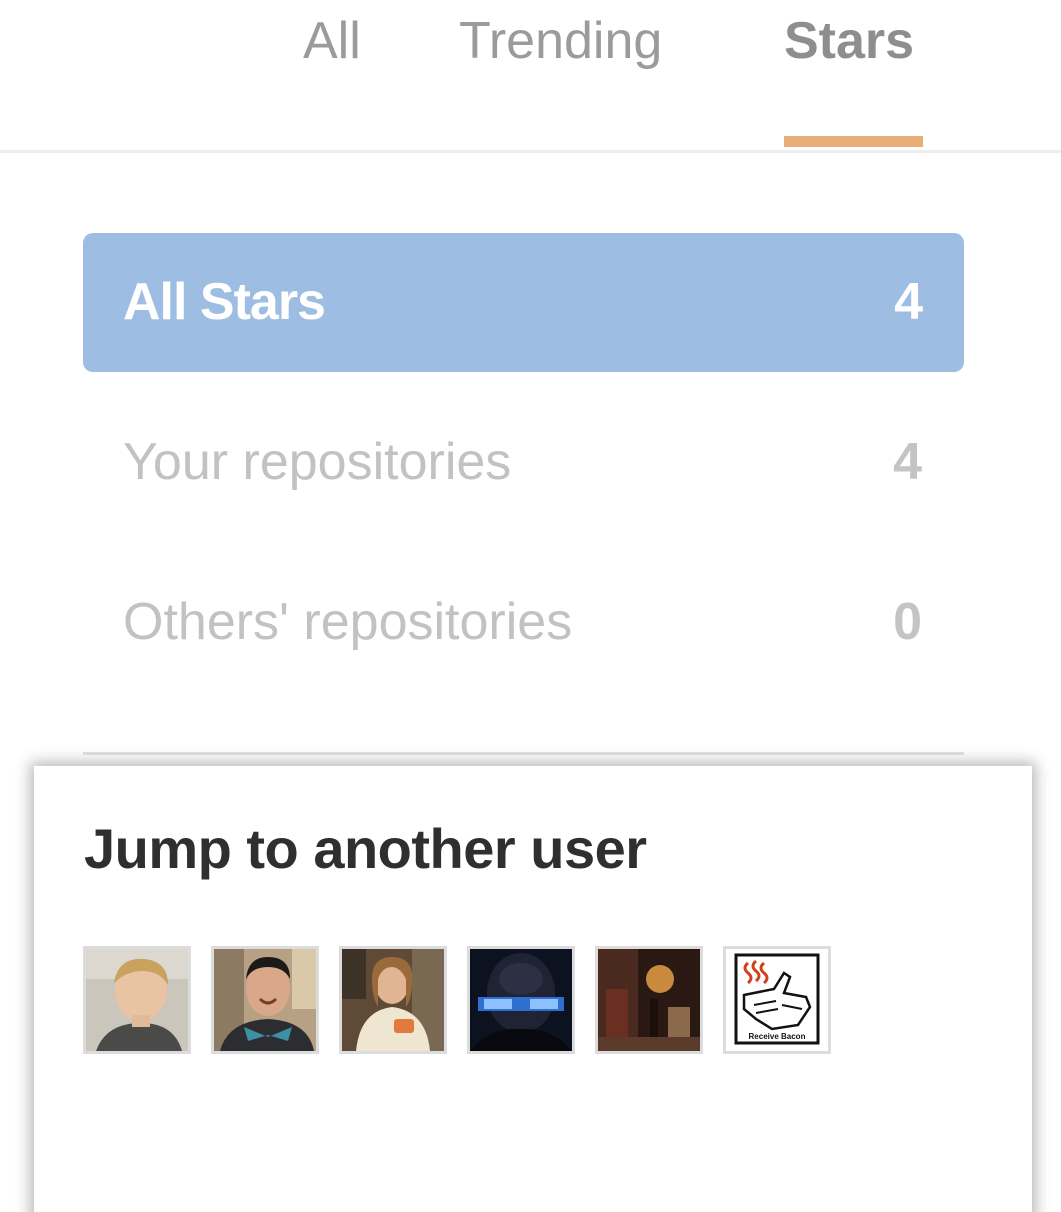  I want to click on popup-title: Jump to another user, so click(365, 848).